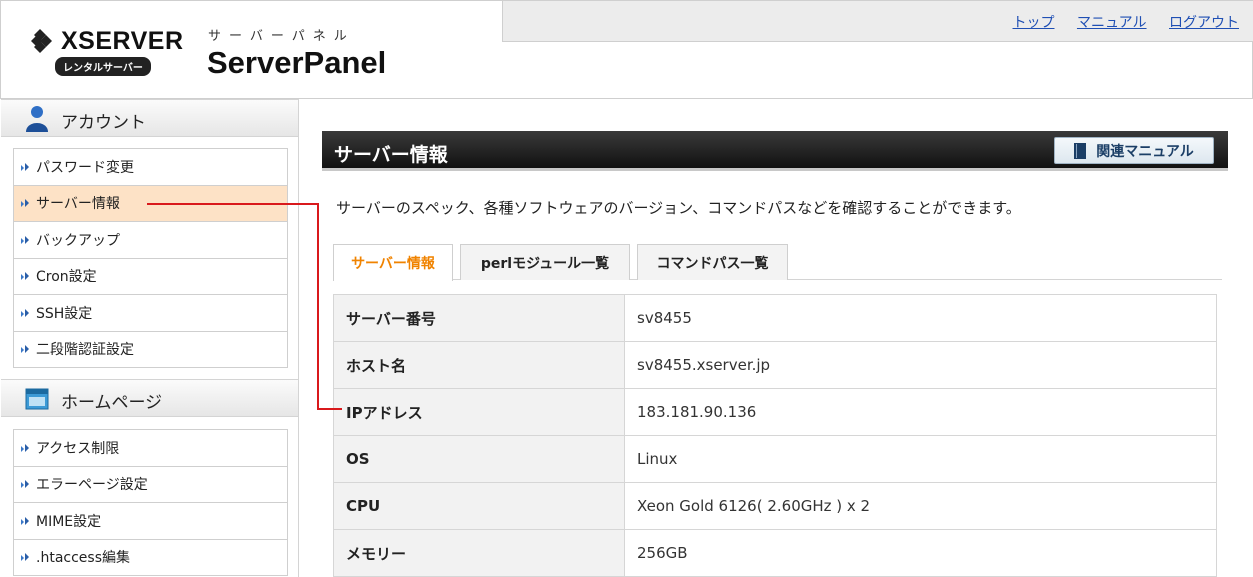  I want to click on table-row: サーバー番号 sv8455, so click(775, 318).